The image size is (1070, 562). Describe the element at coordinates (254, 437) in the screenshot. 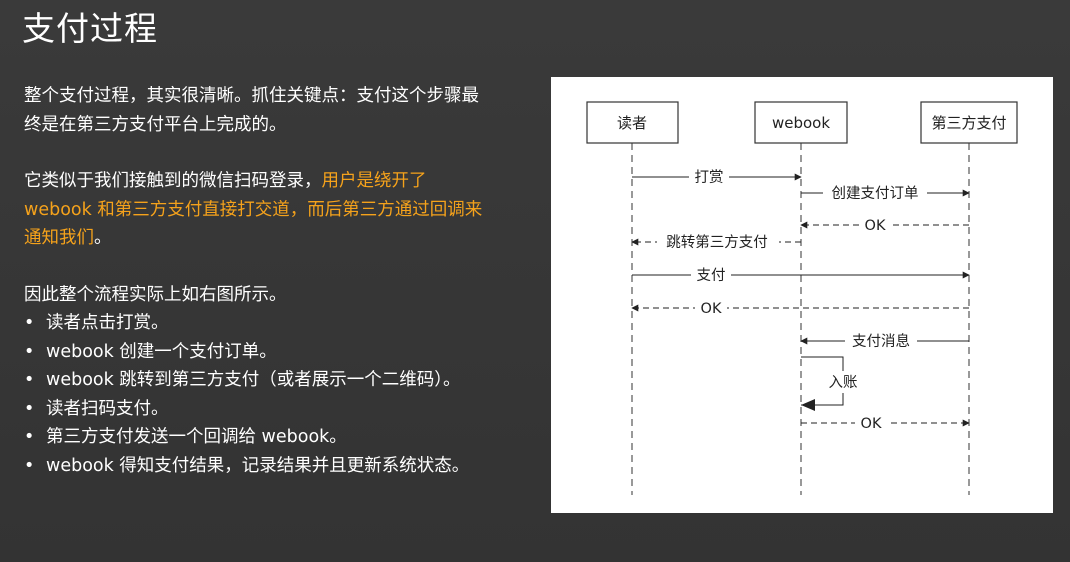

I see `list-item: 第三方支付发送一个回调给 webook。` at that location.